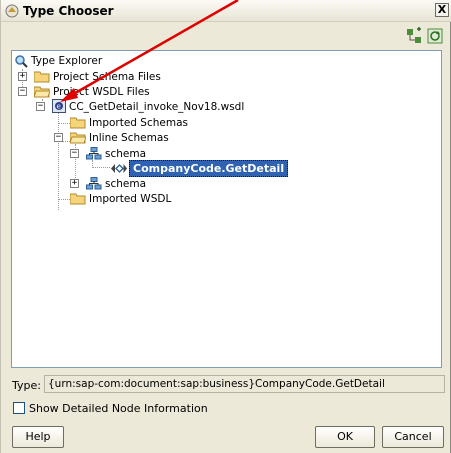 This screenshot has width=451, height=453. Describe the element at coordinates (12, 11) in the screenshot. I see `app-icon` at that location.